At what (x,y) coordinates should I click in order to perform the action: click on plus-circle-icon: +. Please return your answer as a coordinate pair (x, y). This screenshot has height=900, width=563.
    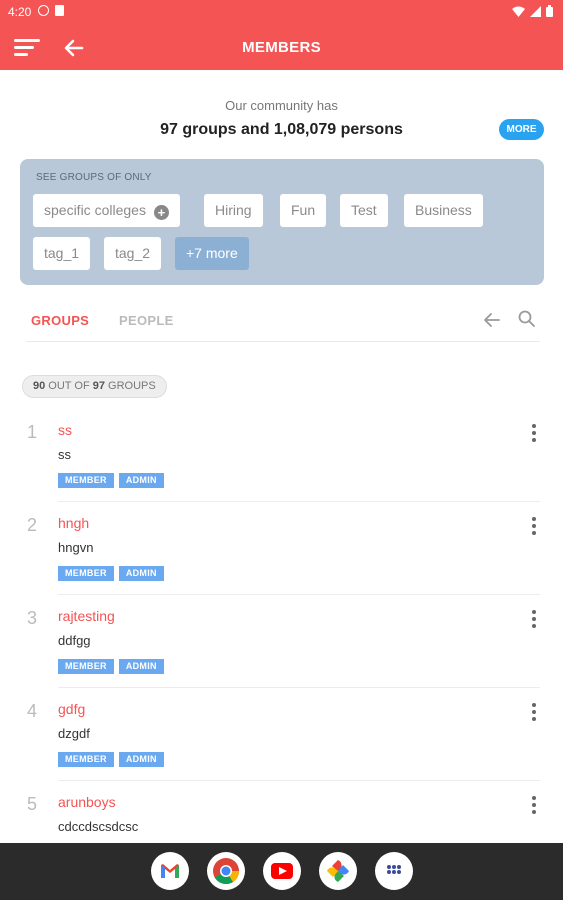
    Looking at the image, I should click on (161, 212).